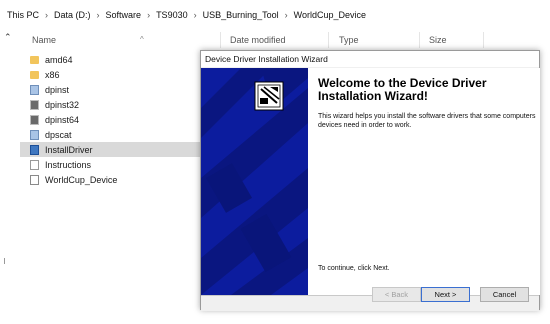 This screenshot has height=324, width=550. Describe the element at coordinates (241, 15) in the screenshot. I see `breadcrumb-usb-burning-tool: USB_Burning_Tool` at that location.